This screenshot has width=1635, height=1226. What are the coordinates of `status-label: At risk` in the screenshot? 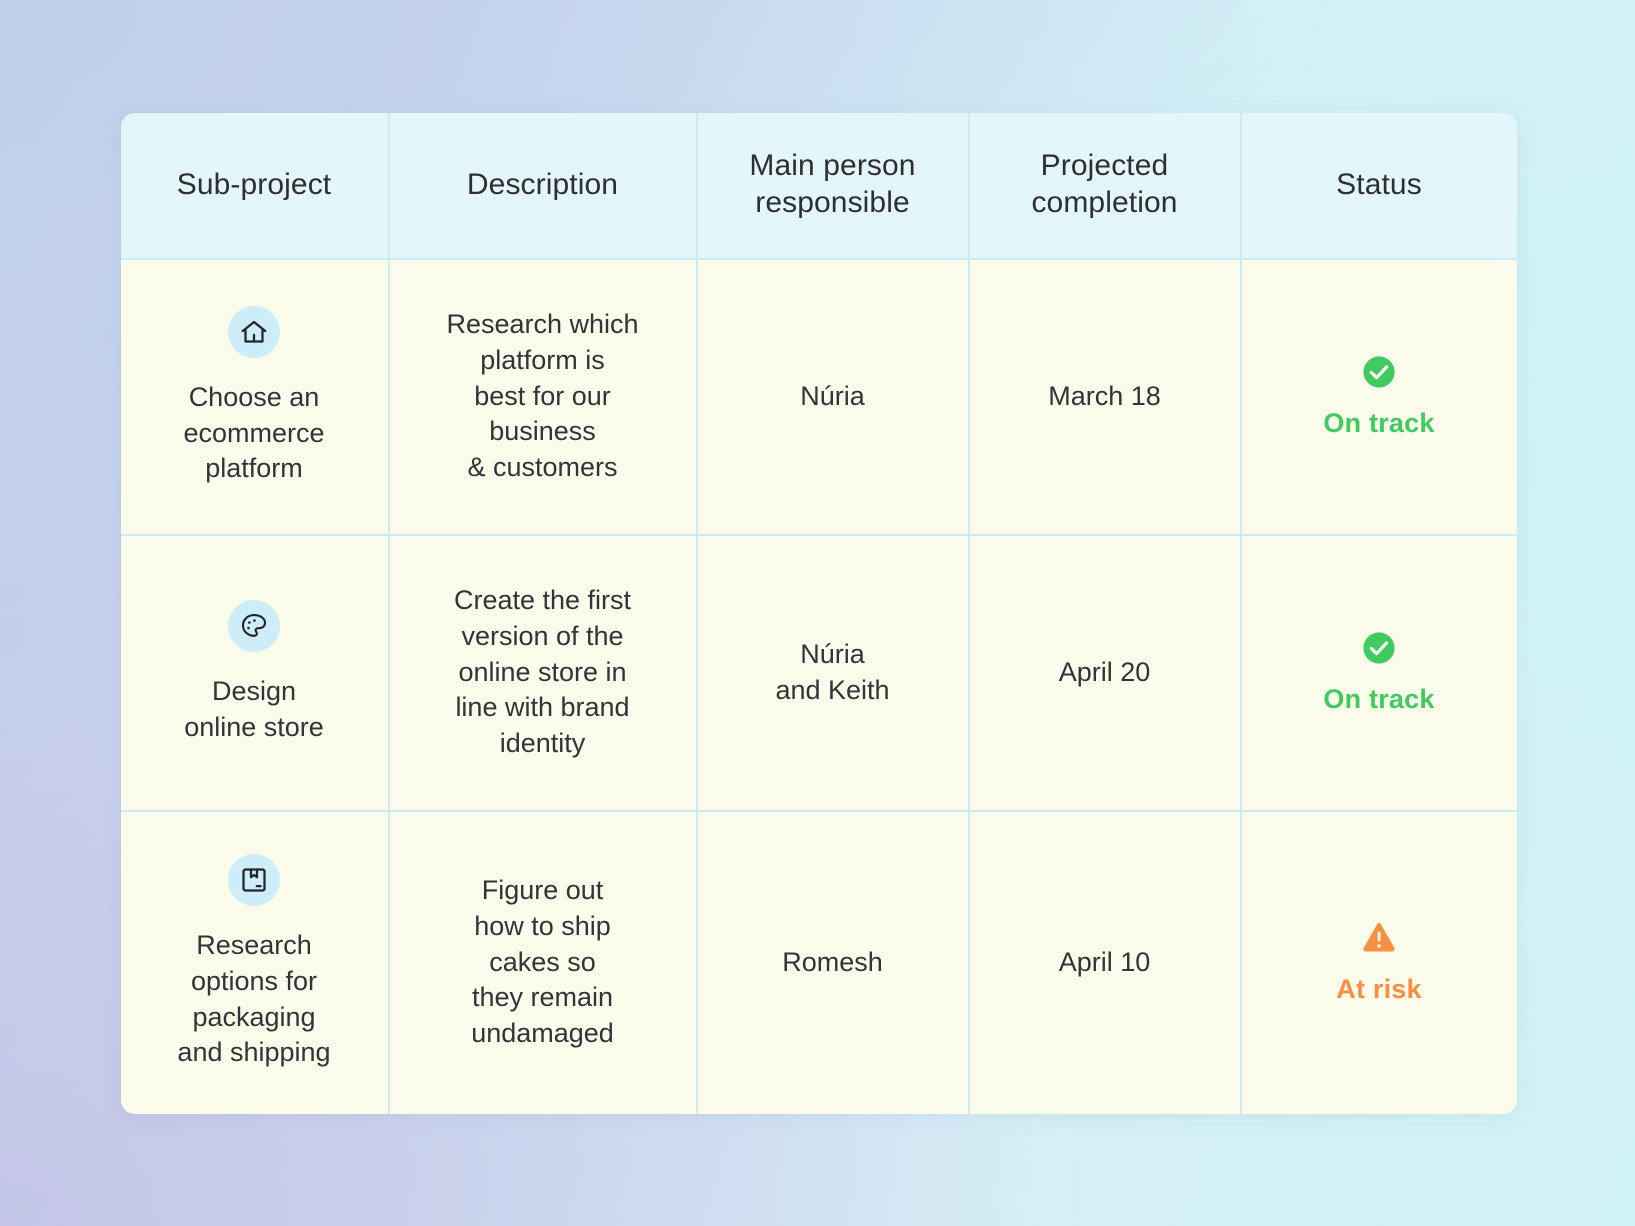 It's located at (1379, 988).